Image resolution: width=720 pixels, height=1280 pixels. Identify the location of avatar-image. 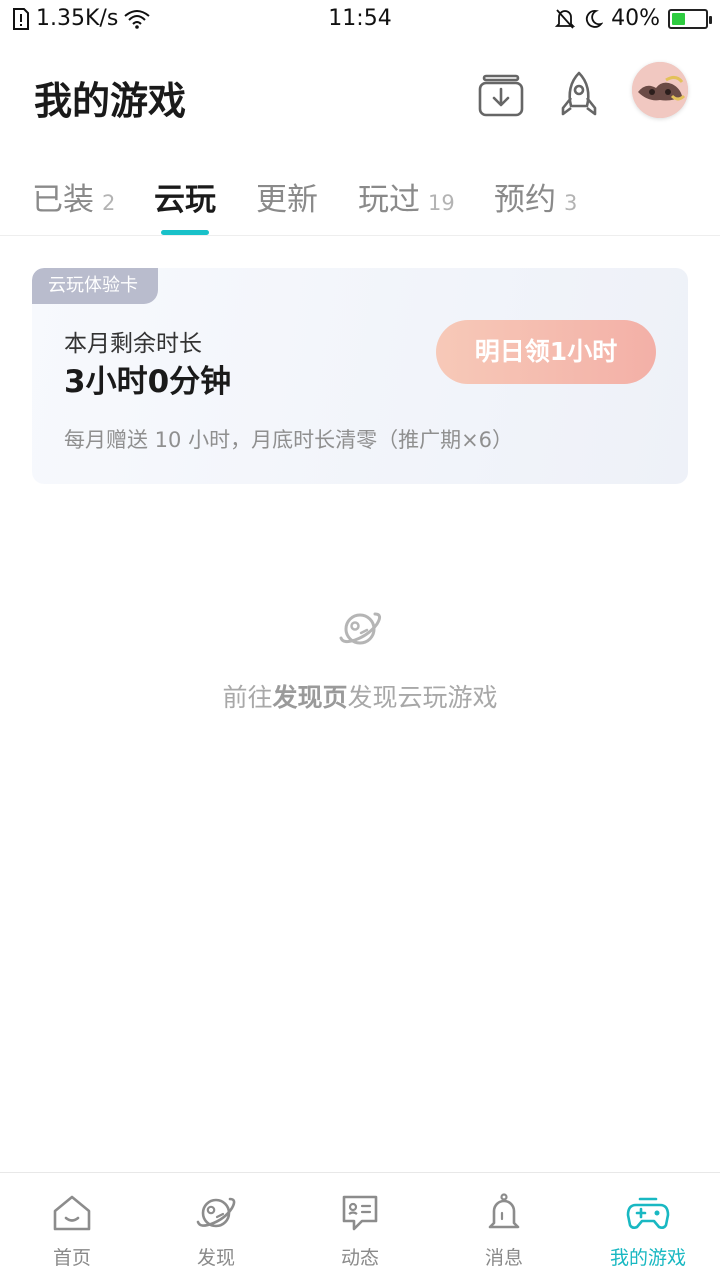
(660, 90).